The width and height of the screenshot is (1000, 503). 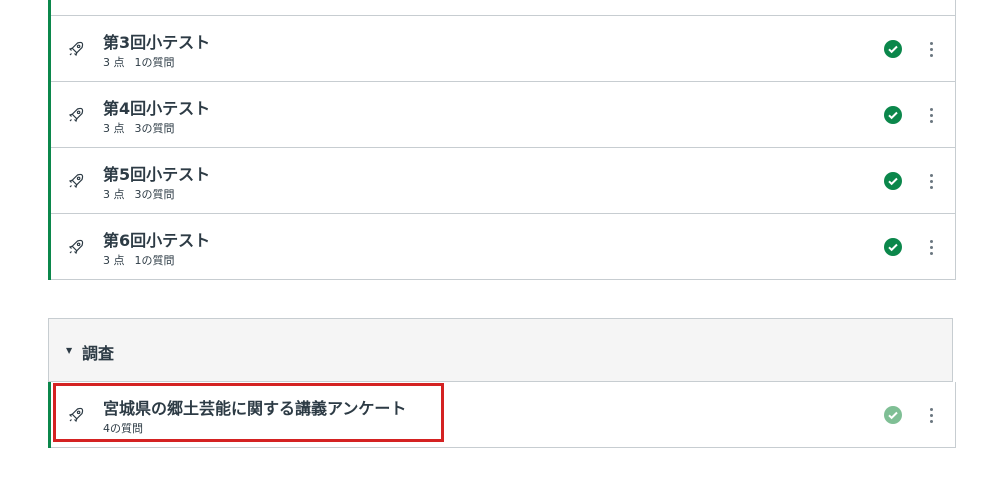 What do you see at coordinates (69, 350) in the screenshot?
I see `caret-down-icon: ▼` at bounding box center [69, 350].